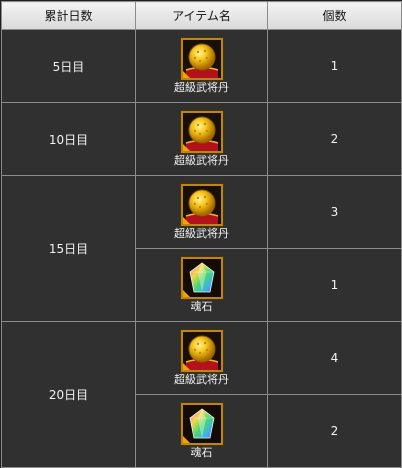 The image size is (402, 468). Describe the element at coordinates (68, 248) in the screenshot. I see `day-cell: 15日目` at that location.